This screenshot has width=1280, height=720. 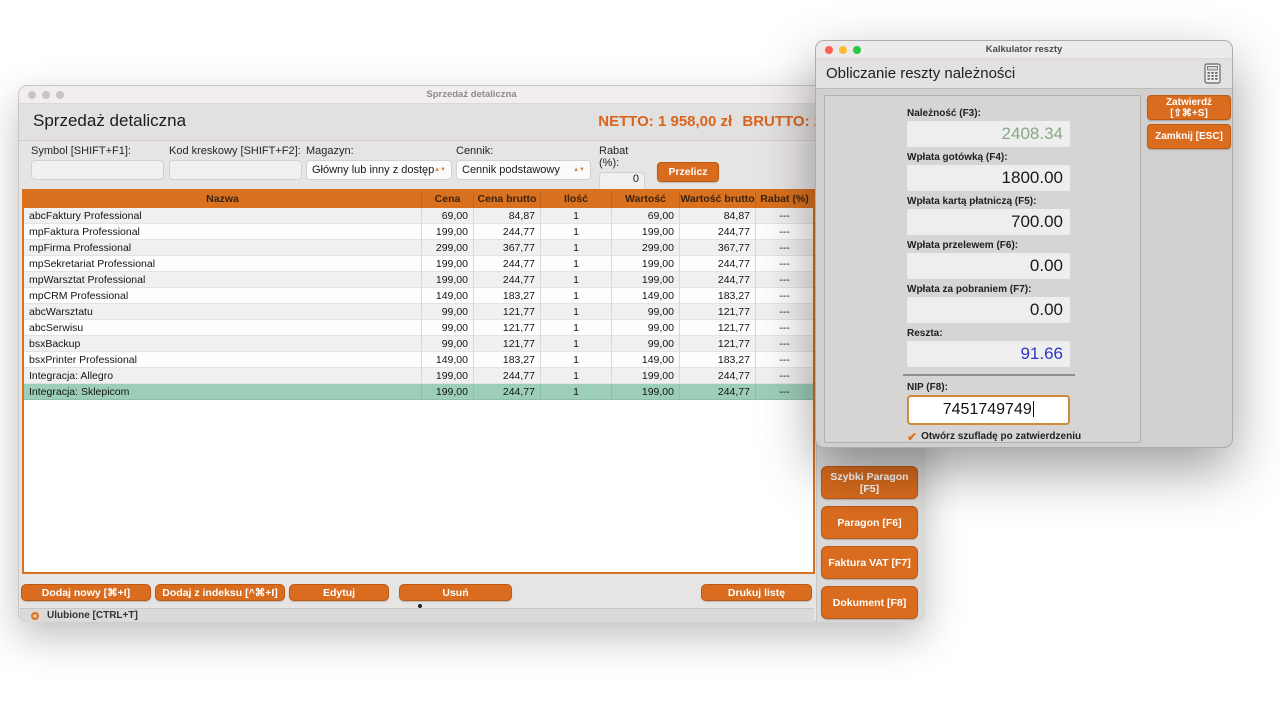 What do you see at coordinates (417, 615) in the screenshot?
I see `favorites-bar: Ulubione [CTRL+T]` at bounding box center [417, 615].